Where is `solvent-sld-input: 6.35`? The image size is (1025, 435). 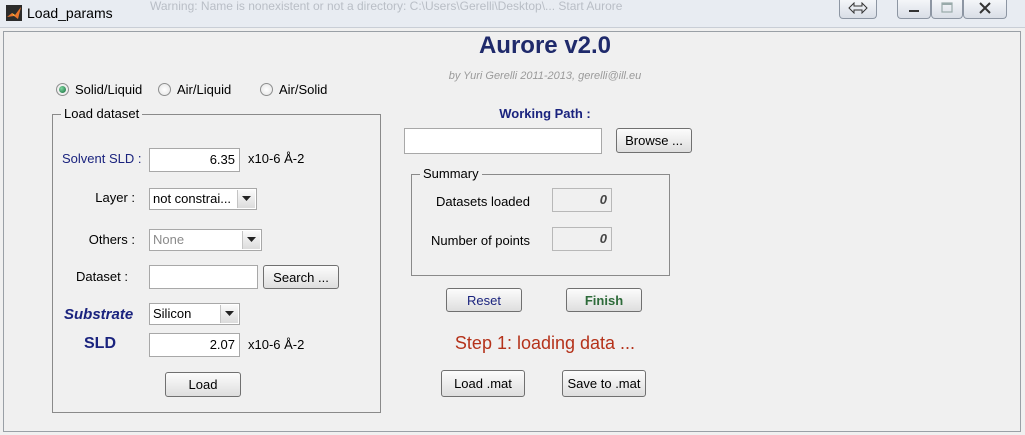
solvent-sld-input: 6.35 is located at coordinates (194, 160).